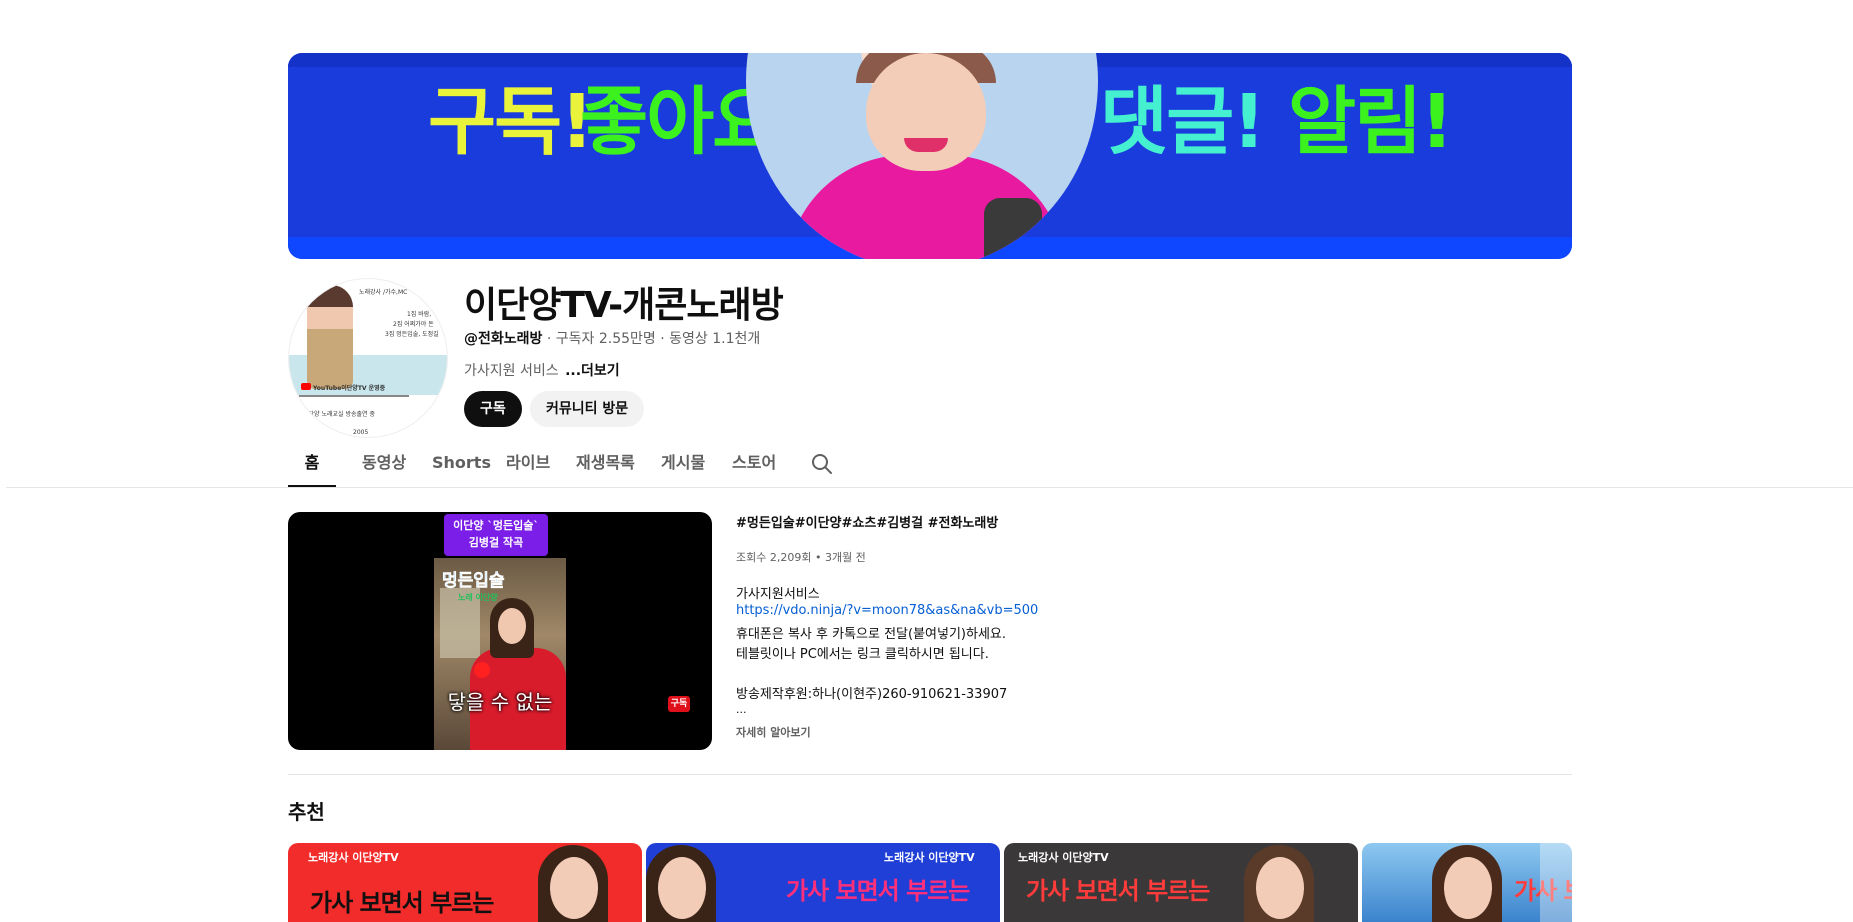 The image size is (1853, 922). What do you see at coordinates (1183, 122) in the screenshot?
I see `banner-text-comment: 댓글!` at bounding box center [1183, 122].